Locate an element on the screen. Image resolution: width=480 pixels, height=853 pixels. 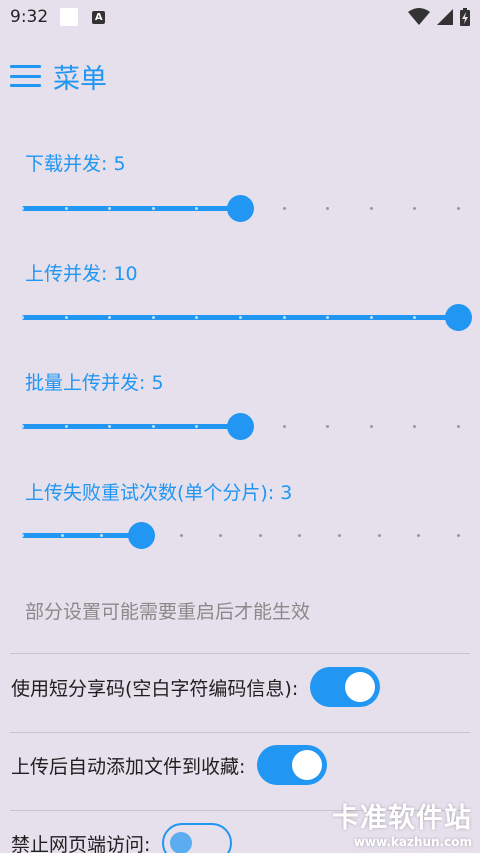
download-concurrency-label: 下载并发: 5 is located at coordinates (75, 164).